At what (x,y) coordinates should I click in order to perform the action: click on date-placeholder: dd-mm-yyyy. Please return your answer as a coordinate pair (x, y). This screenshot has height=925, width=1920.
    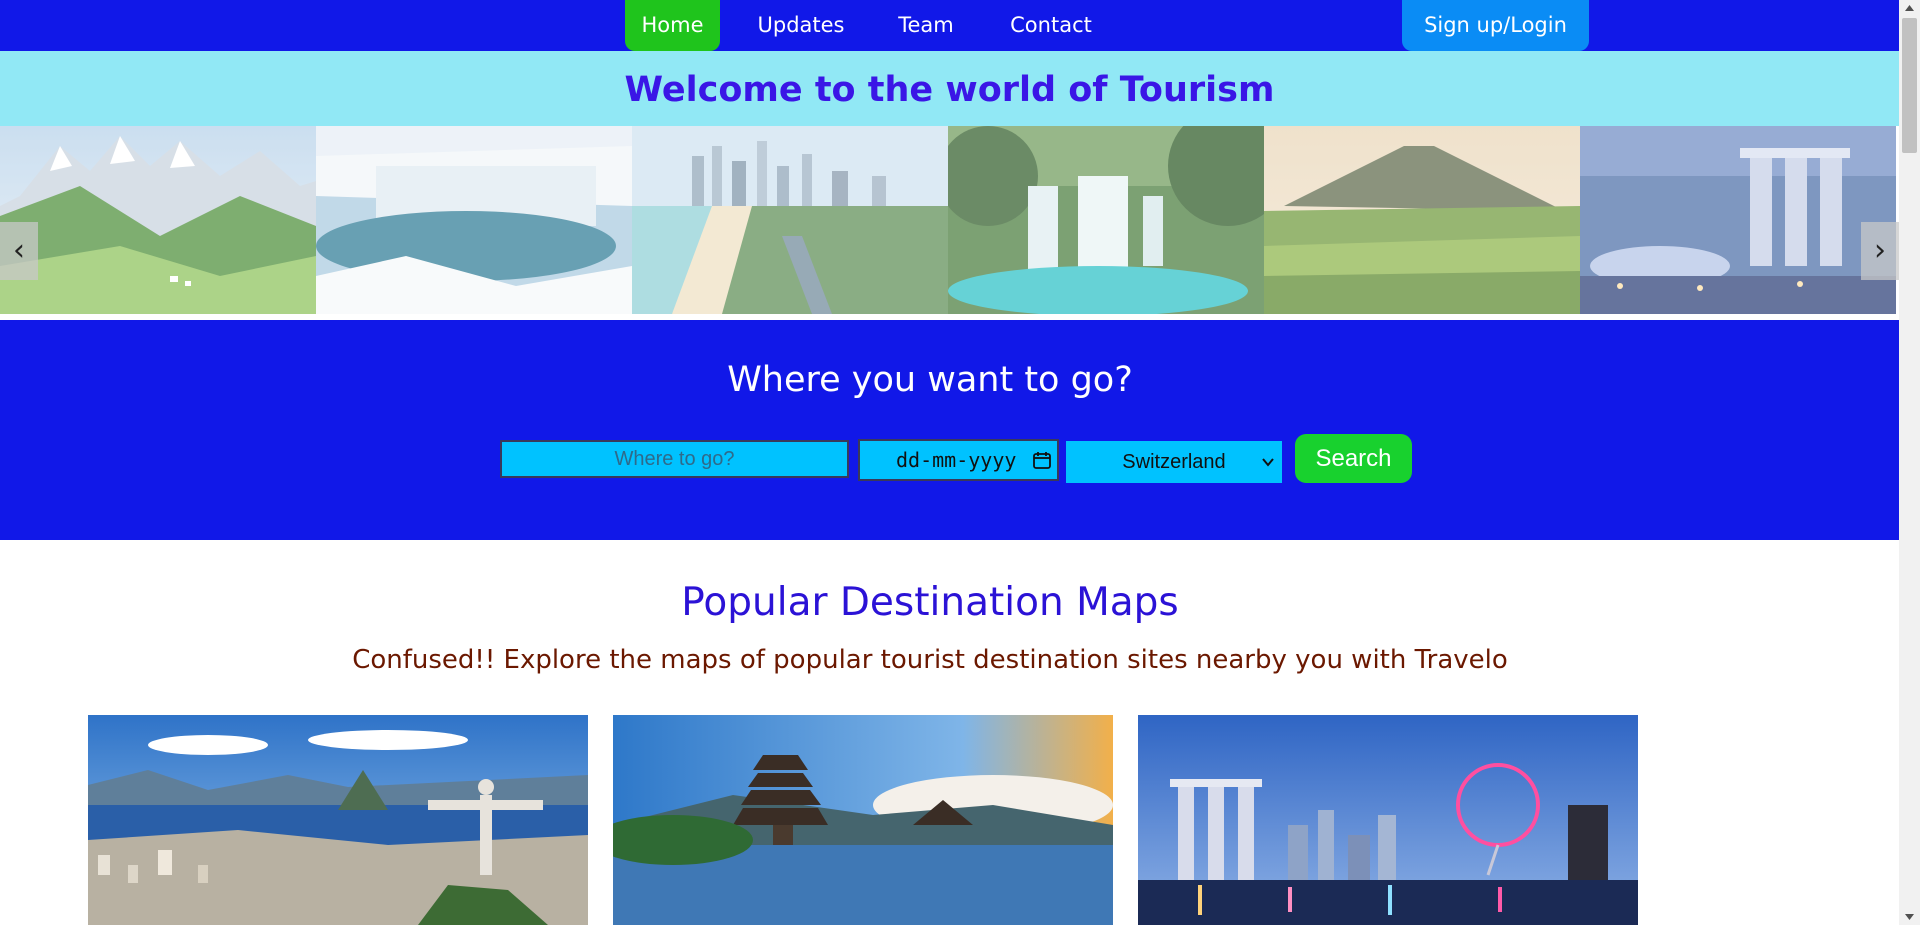
    Looking at the image, I should click on (956, 460).